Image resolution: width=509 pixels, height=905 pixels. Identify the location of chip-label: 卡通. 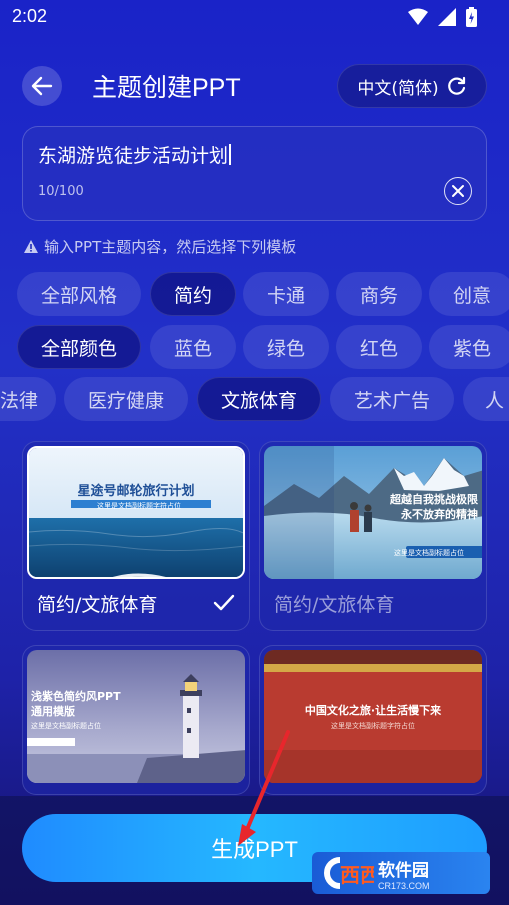
(285, 295).